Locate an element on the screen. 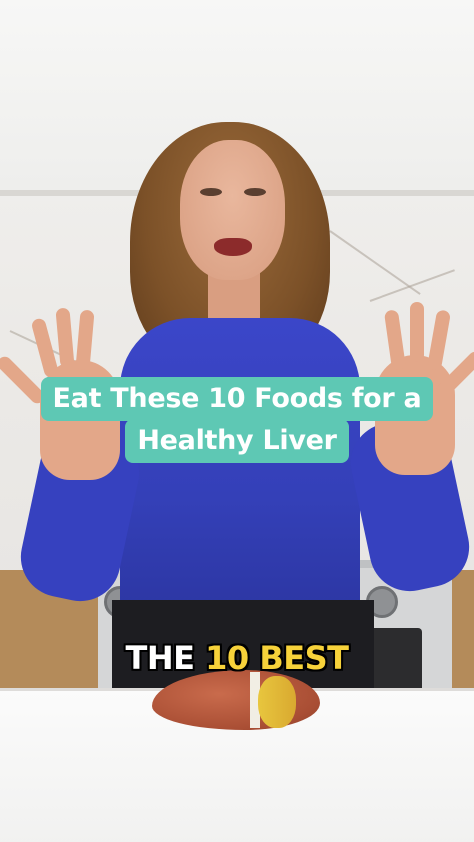 The image size is (474, 842). presenter-face is located at coordinates (232, 210).